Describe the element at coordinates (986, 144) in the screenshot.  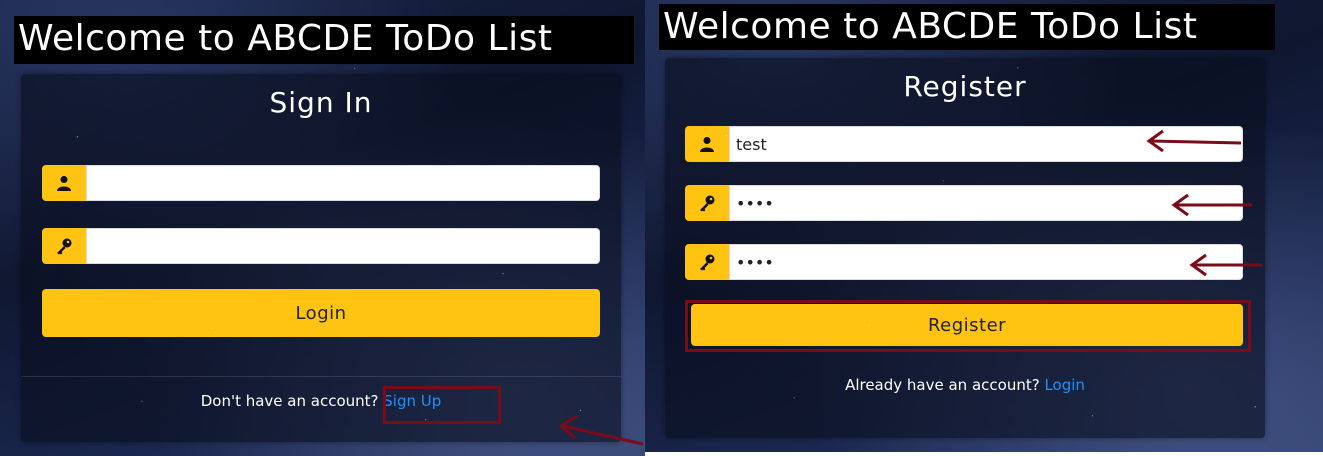
I see `register-username-input` at that location.